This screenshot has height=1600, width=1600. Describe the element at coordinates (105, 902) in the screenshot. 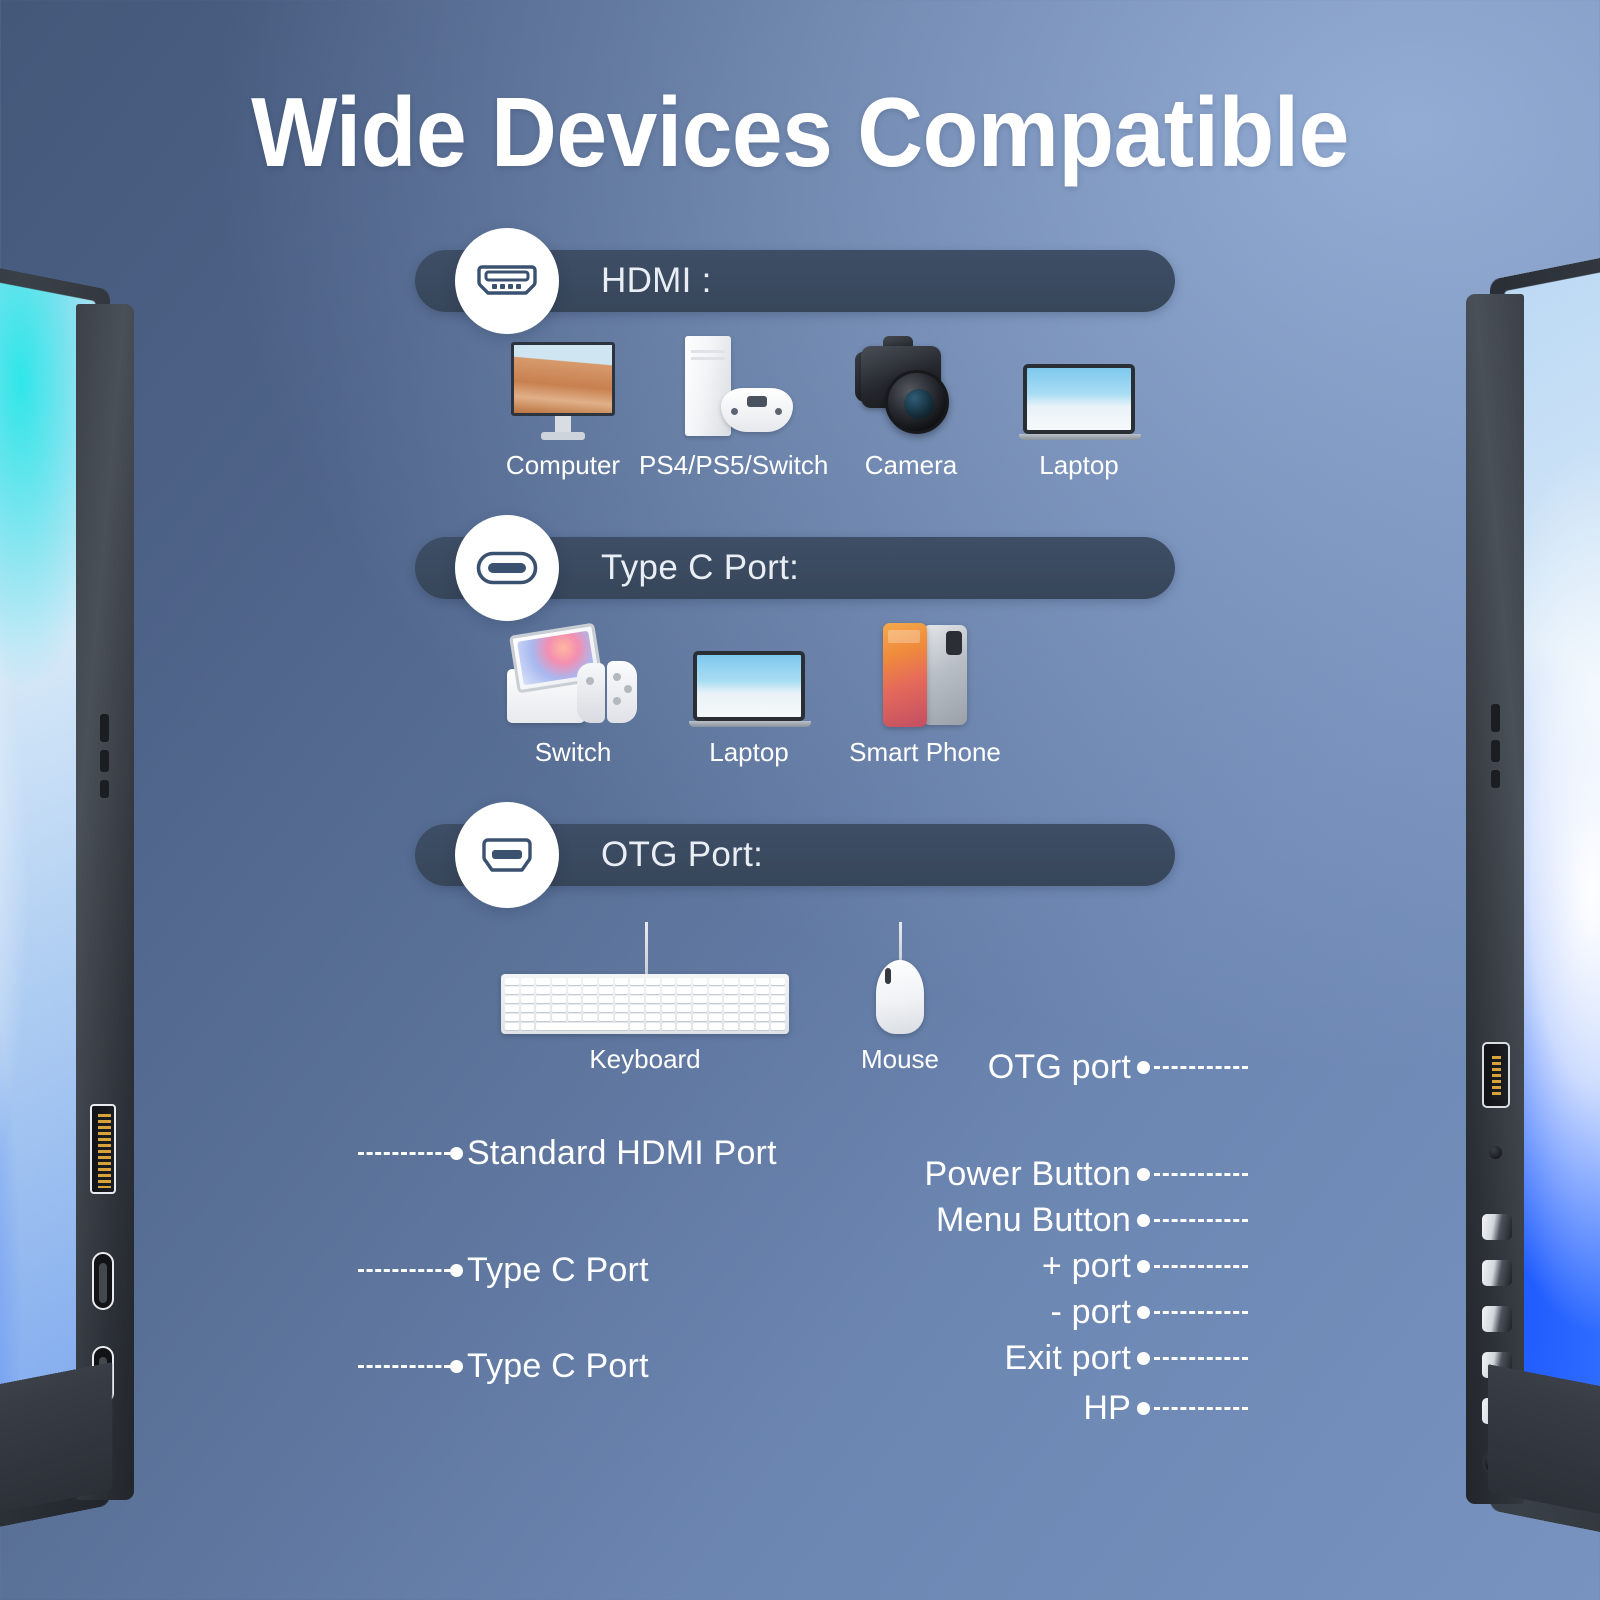

I see `left-monitor-side-panel` at that location.